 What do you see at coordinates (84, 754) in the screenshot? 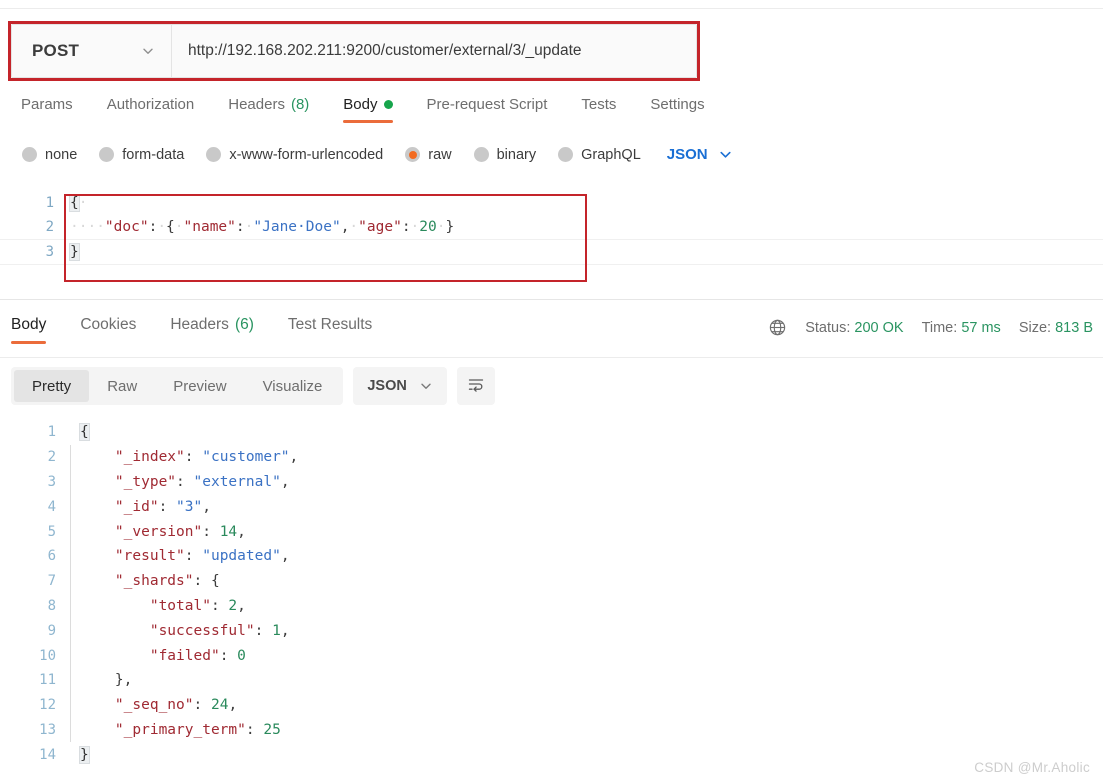
I see `line-content: }` at bounding box center [84, 754].